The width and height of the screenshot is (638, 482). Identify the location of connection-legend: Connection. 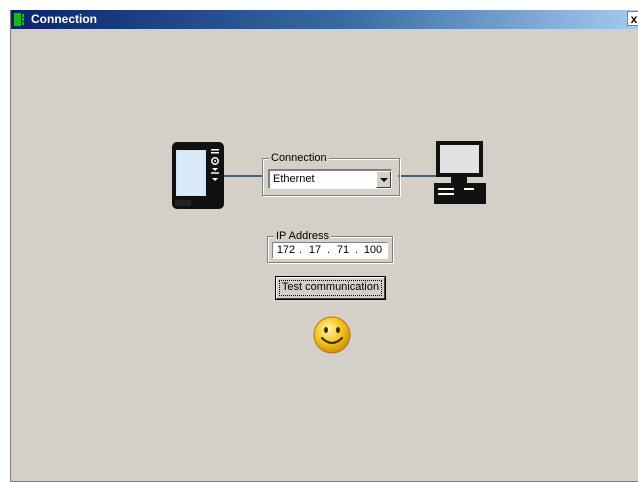
(299, 158).